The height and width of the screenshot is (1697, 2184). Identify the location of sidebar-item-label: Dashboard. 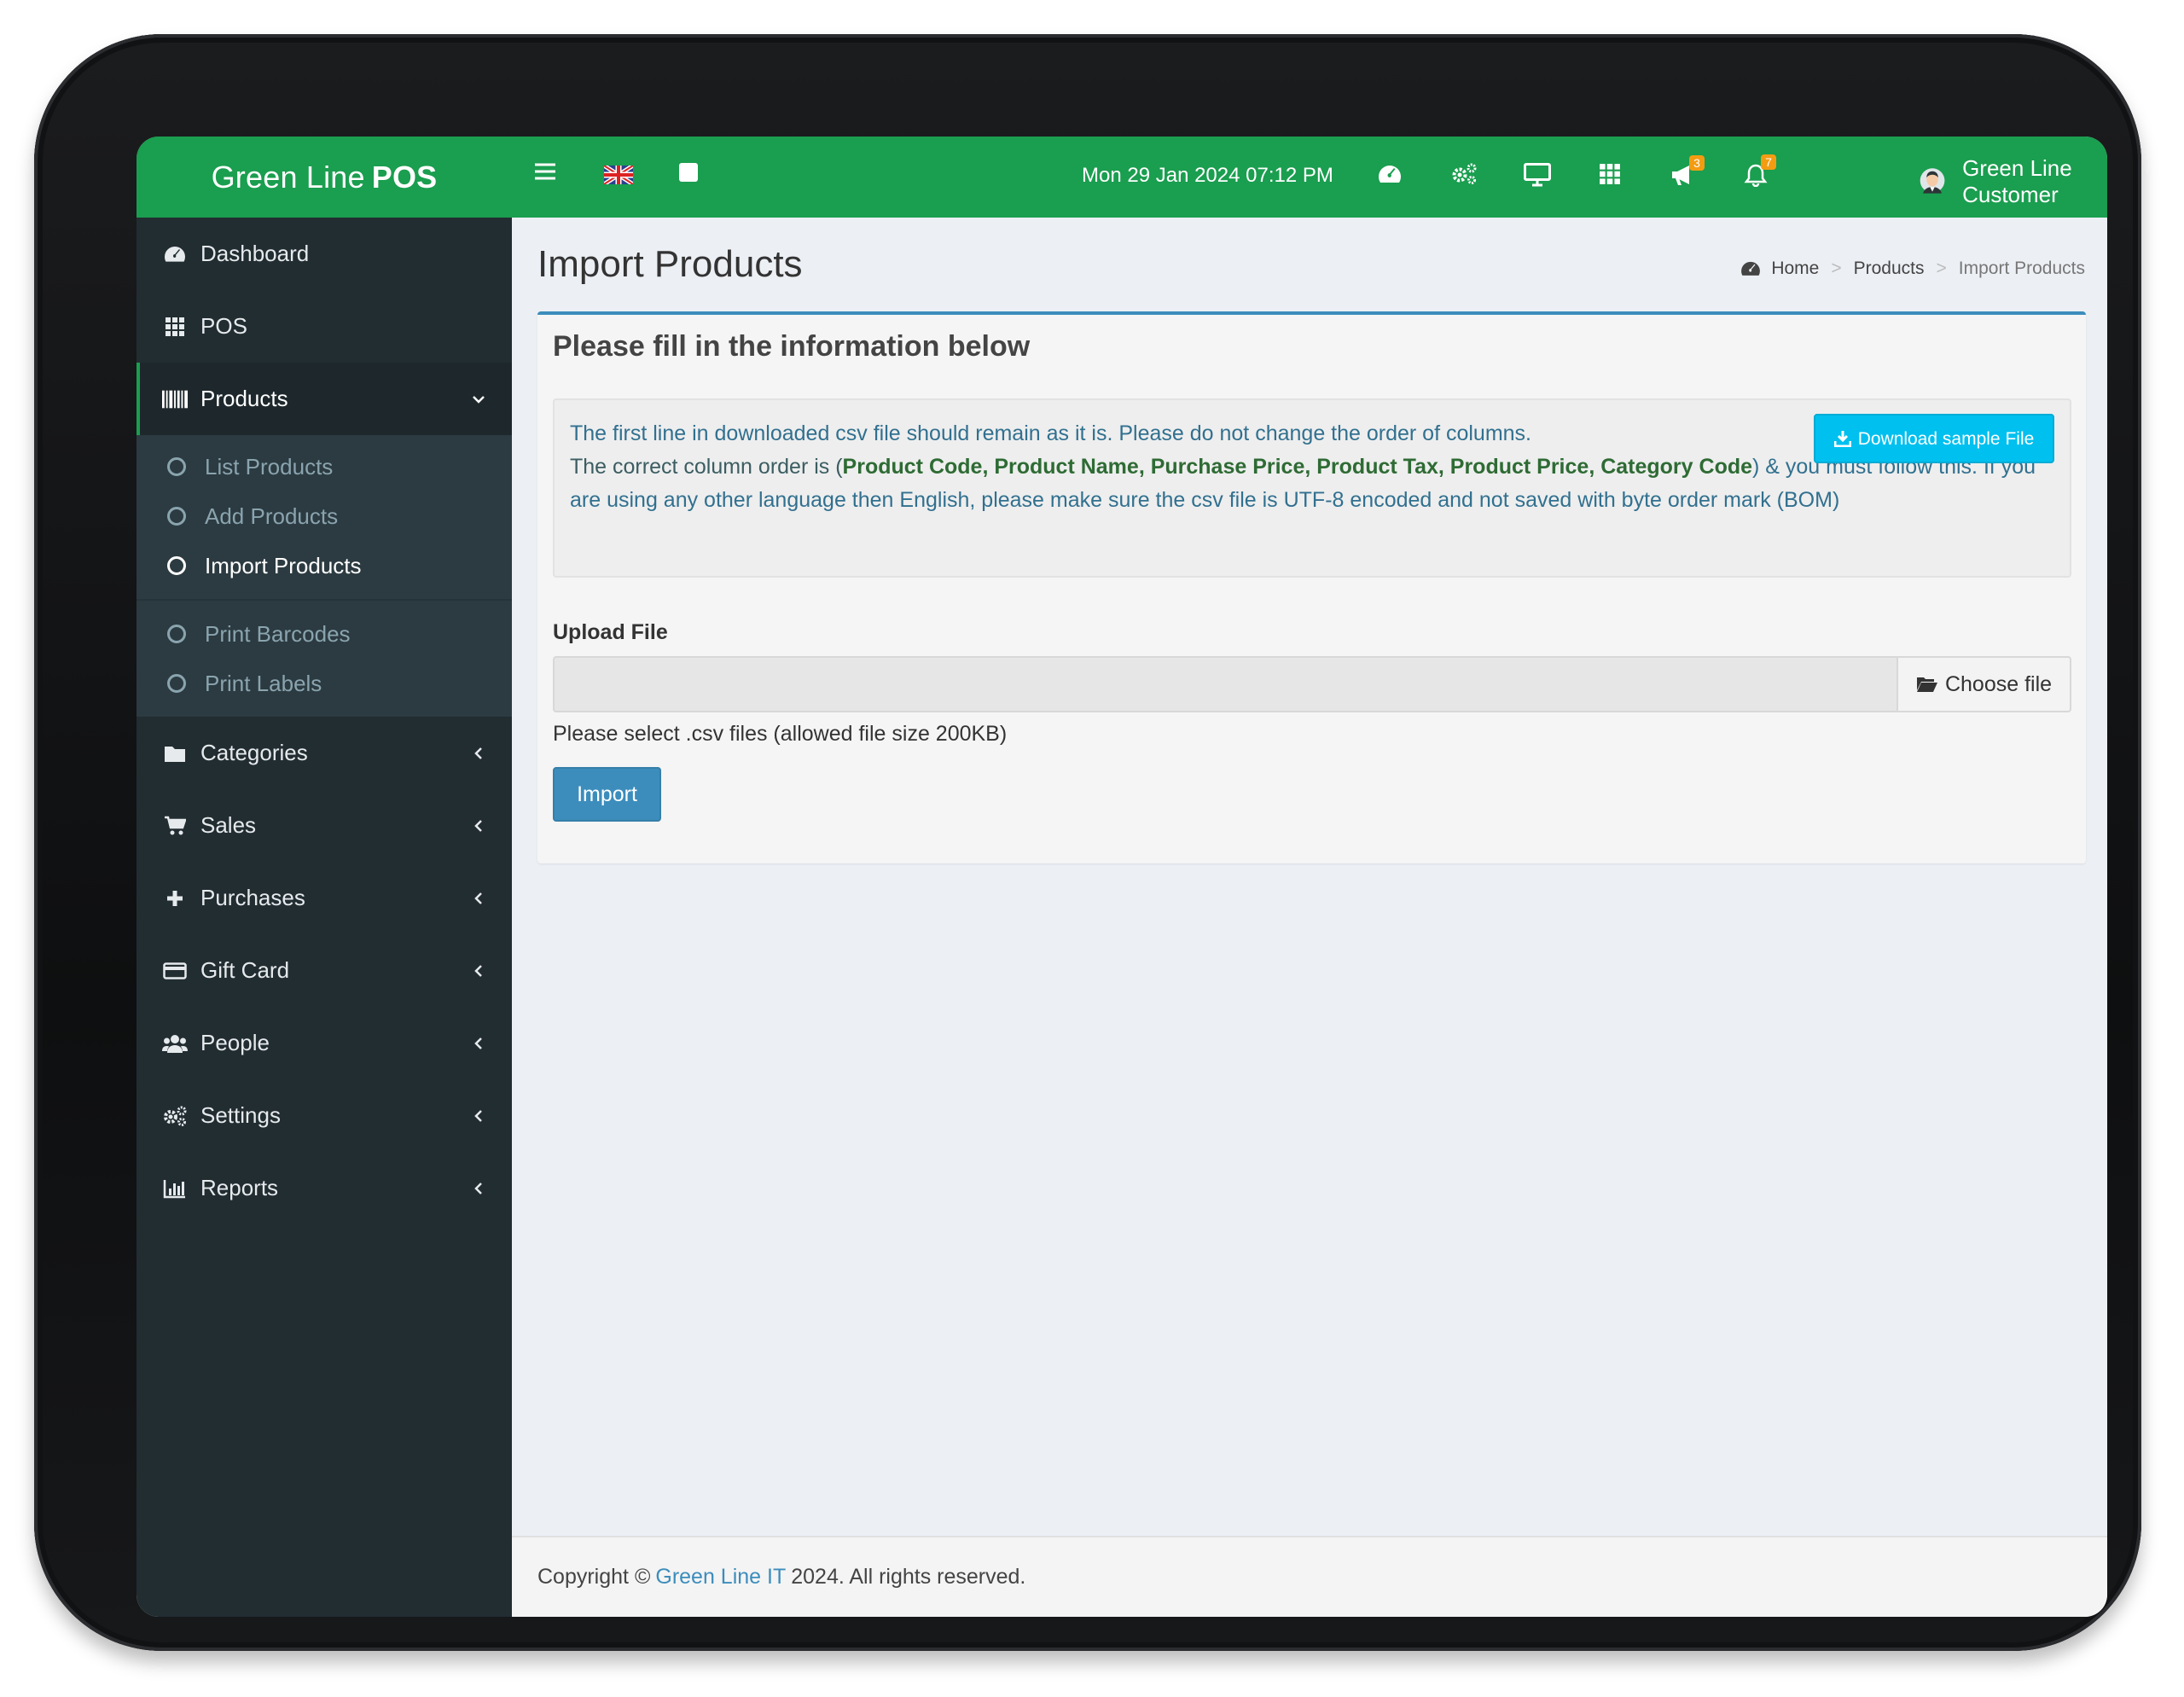
(255, 253).